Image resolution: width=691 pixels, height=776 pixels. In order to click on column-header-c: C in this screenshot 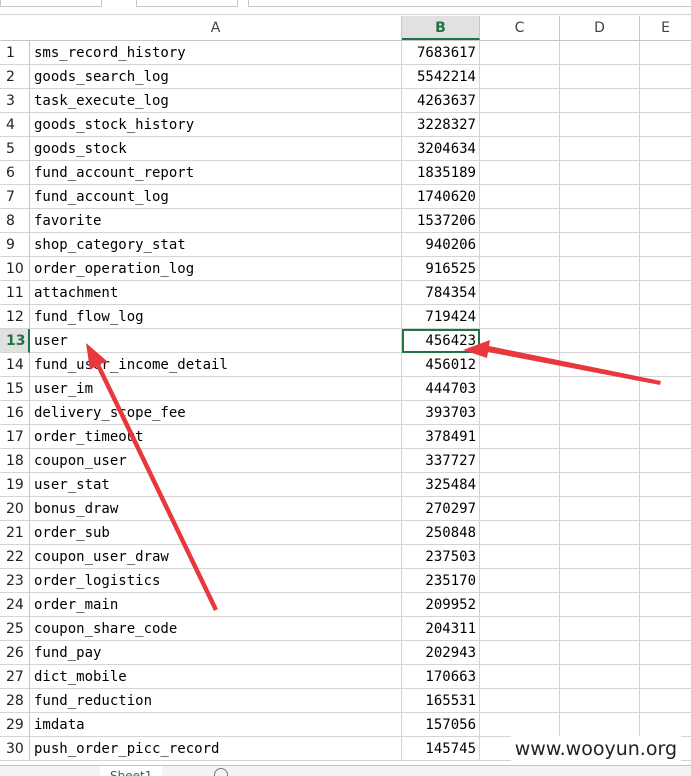, I will do `click(520, 28)`.